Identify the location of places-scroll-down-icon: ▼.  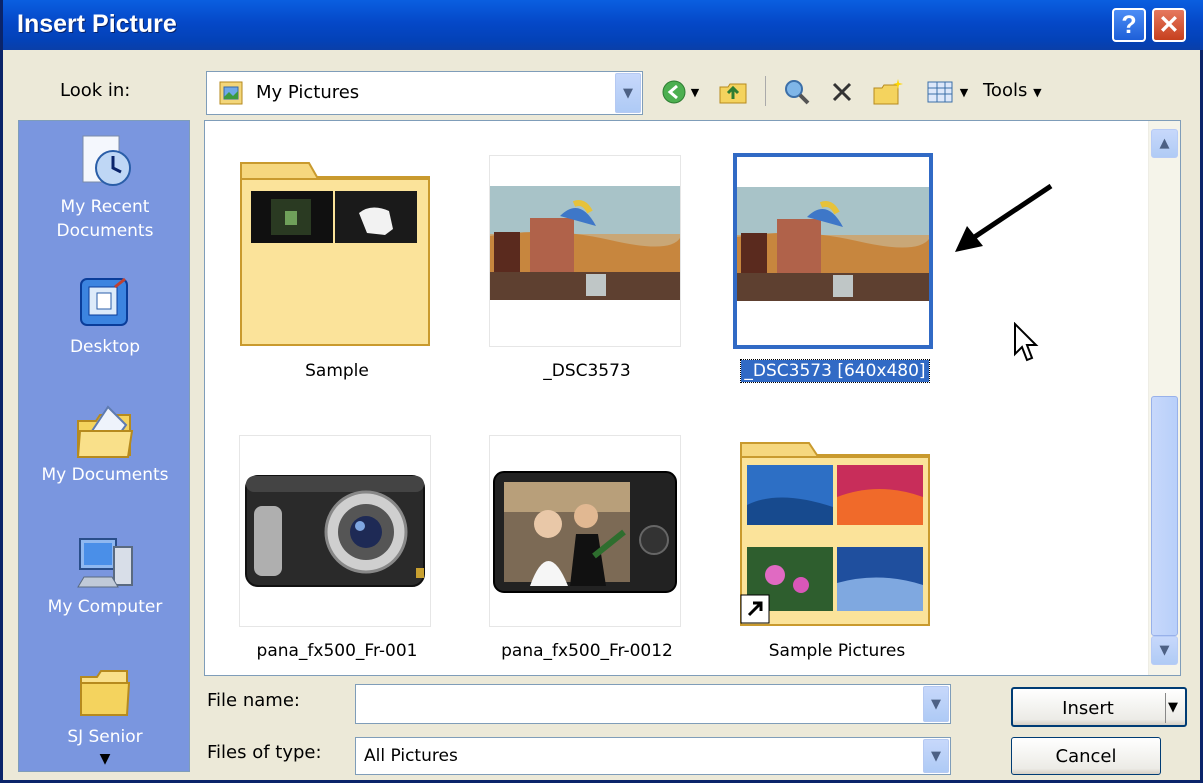
(105, 760).